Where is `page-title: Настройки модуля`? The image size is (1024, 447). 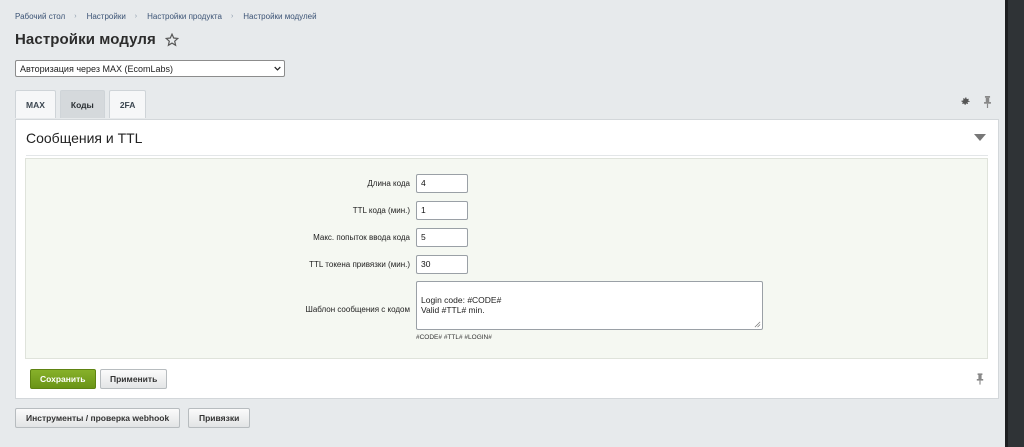 page-title: Настройки модуля is located at coordinates (85, 39).